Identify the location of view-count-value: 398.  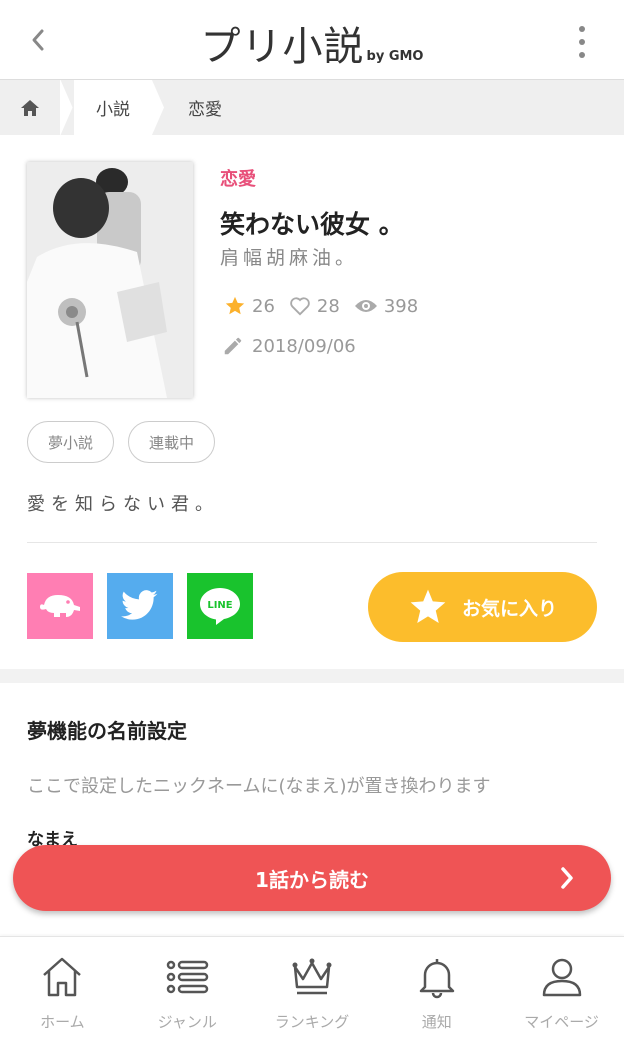
(401, 306).